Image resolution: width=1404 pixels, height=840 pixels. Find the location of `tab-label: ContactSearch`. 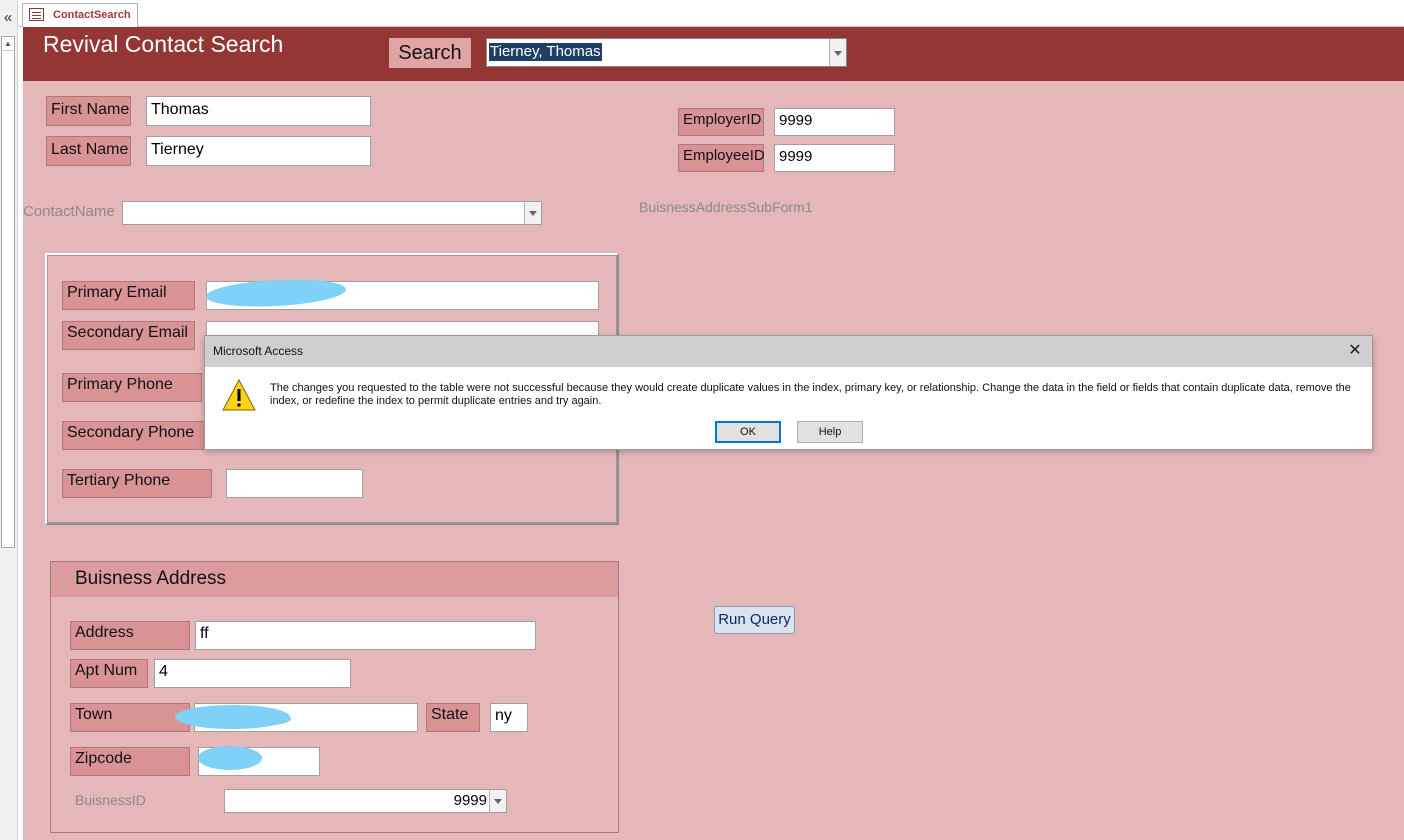

tab-label: ContactSearch is located at coordinates (92, 15).